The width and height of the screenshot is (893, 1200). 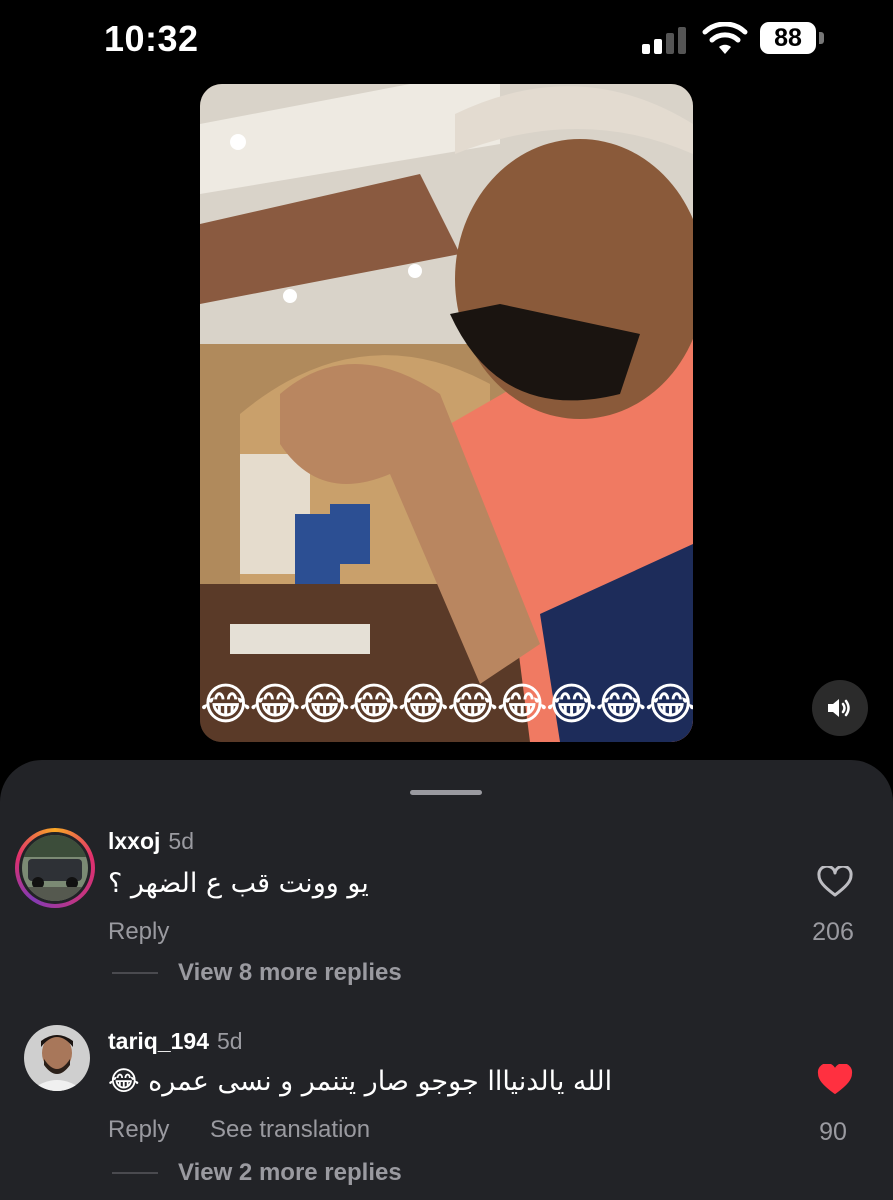 What do you see at coordinates (290, 973) in the screenshot?
I see `view-replies-button: View 8 more replies` at bounding box center [290, 973].